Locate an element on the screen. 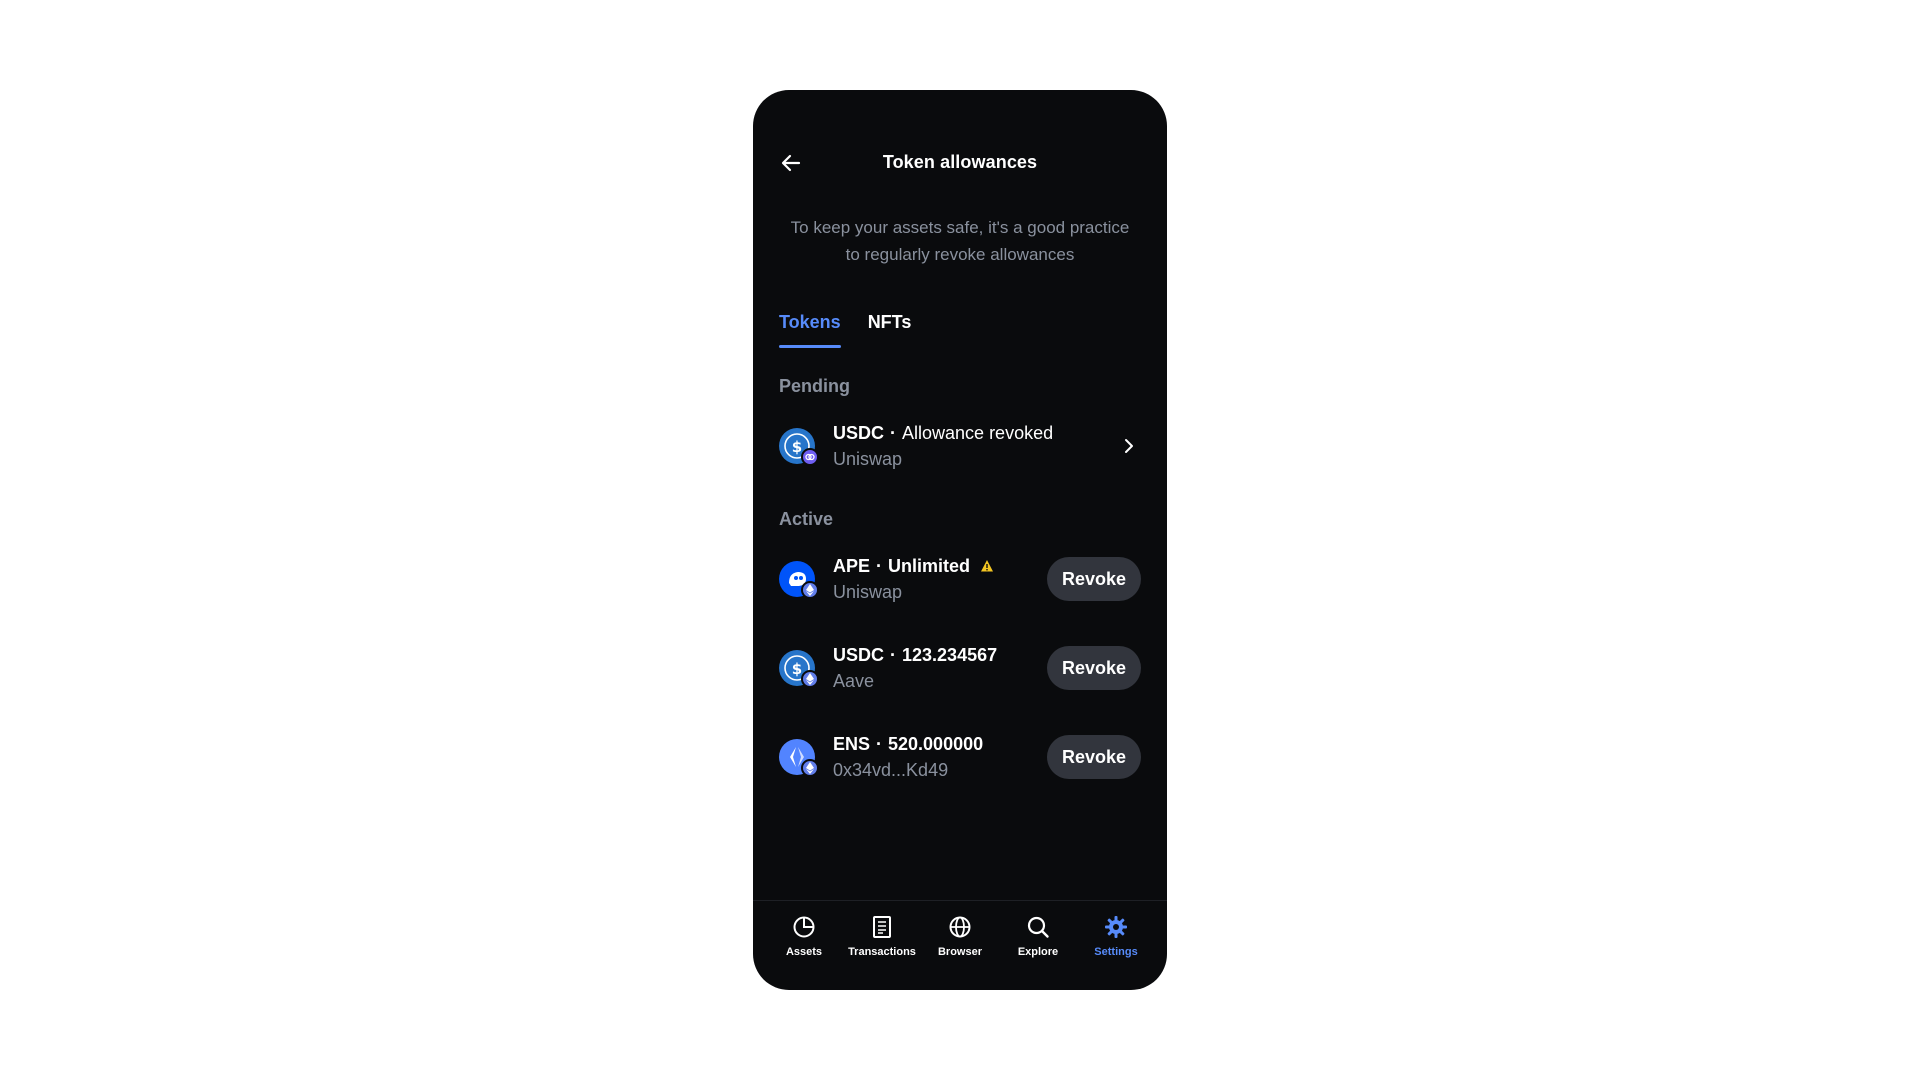 Image resolution: width=1920 pixels, height=1080 pixels. ape-token is located at coordinates (799, 579).